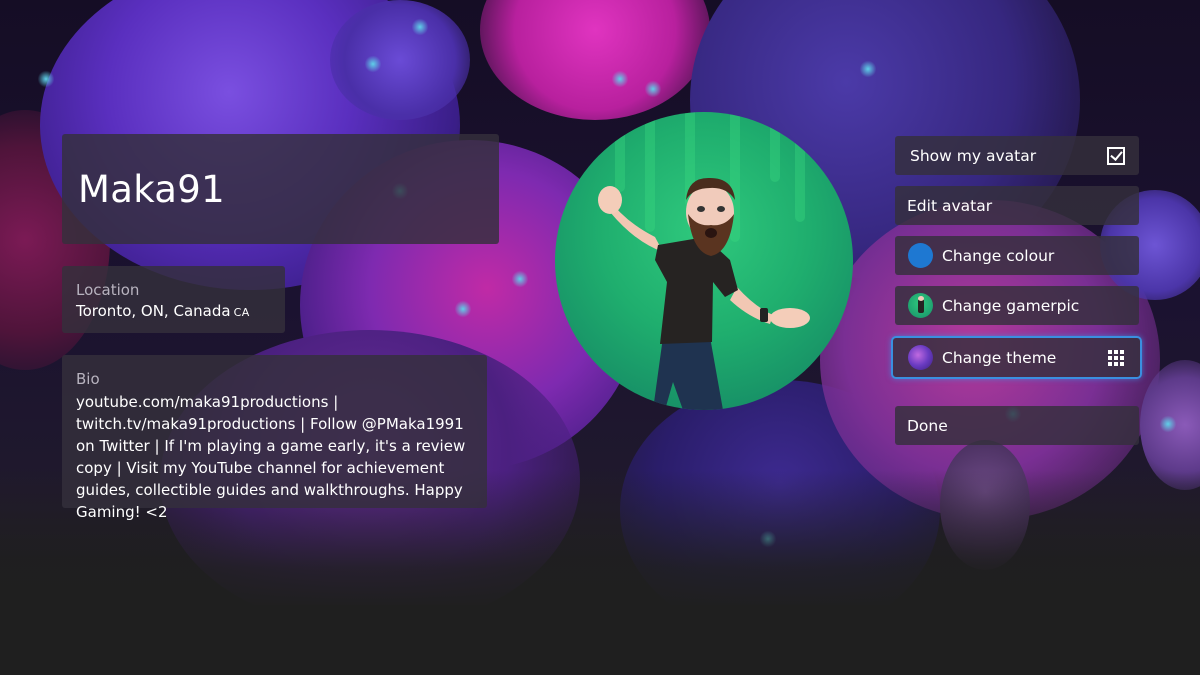 The height and width of the screenshot is (675, 1200). I want to click on gamertag: Maka91, so click(151, 189).